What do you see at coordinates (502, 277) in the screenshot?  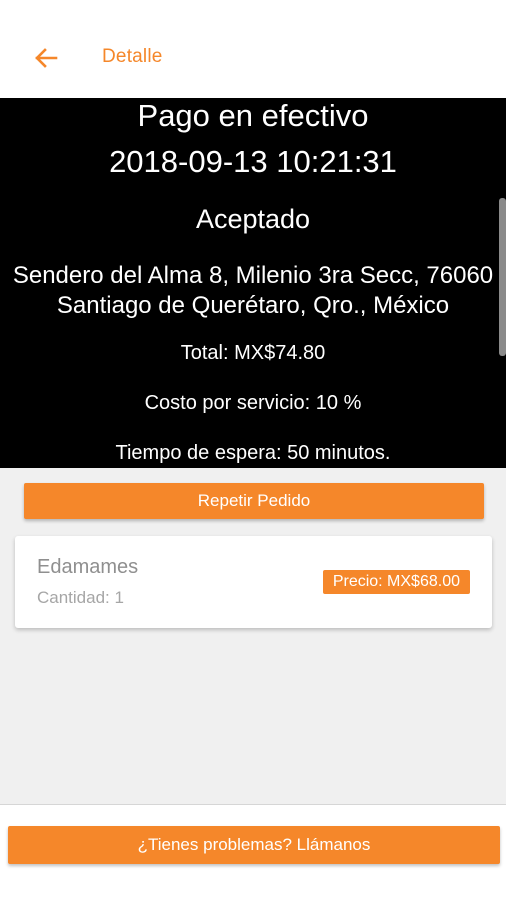 I see `scrollbar` at bounding box center [502, 277].